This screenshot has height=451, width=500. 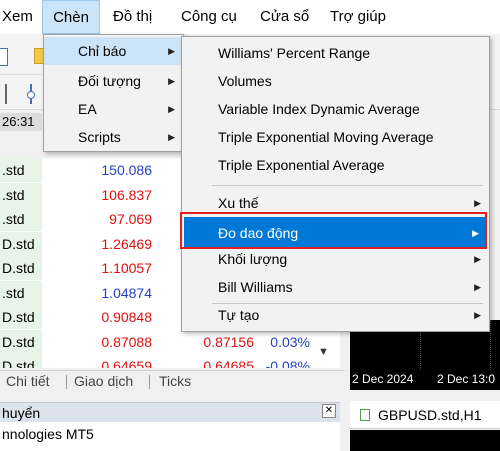 What do you see at coordinates (228, 341) in the screenshot?
I see `ask-cell: 0.87156` at bounding box center [228, 341].